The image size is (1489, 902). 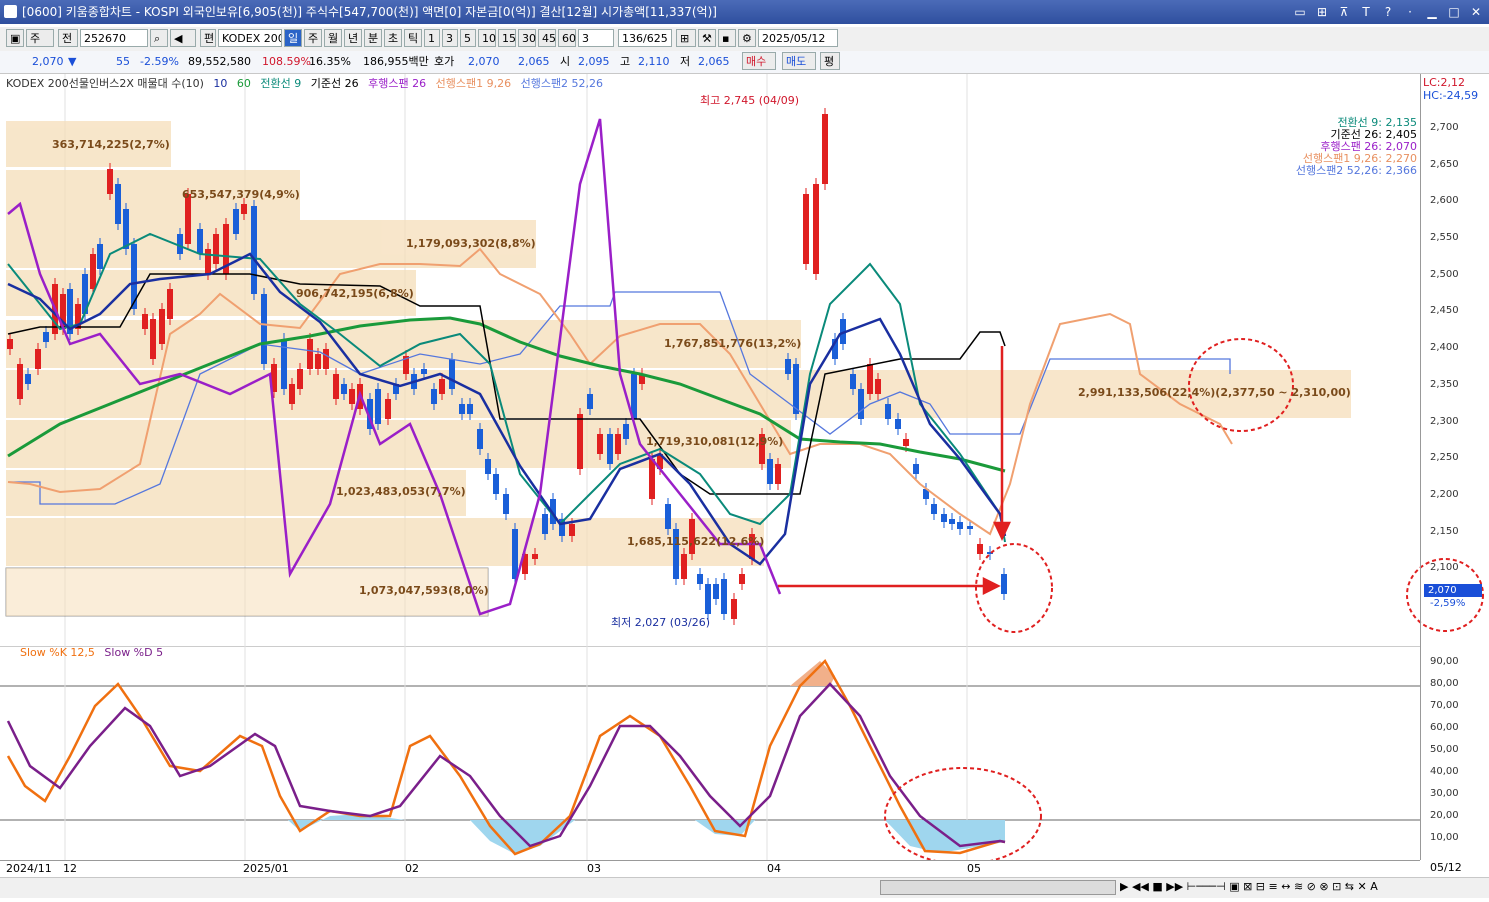 What do you see at coordinates (15, 38) in the screenshot?
I see `menu-icon: ▣` at bounding box center [15, 38].